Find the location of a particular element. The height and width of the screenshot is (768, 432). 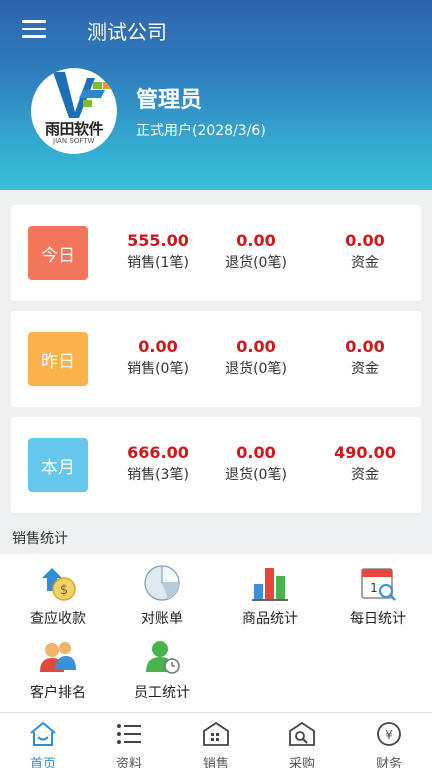

sales-stat: 666.00 销售(3笔) is located at coordinates (158, 464).